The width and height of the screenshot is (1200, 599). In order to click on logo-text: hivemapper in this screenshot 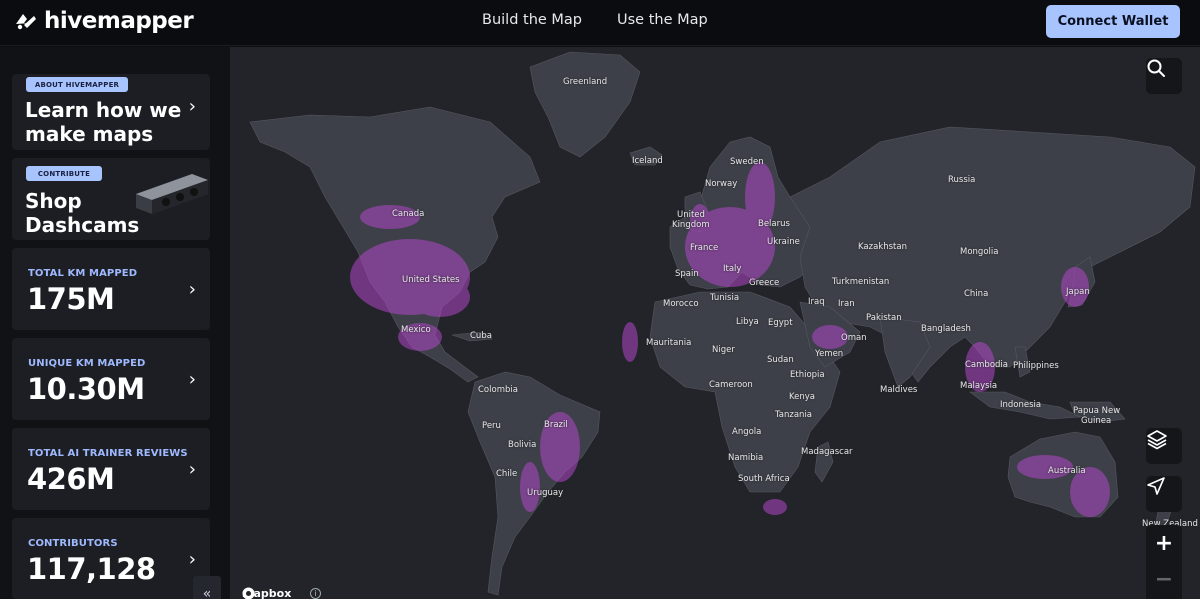, I will do `click(119, 21)`.